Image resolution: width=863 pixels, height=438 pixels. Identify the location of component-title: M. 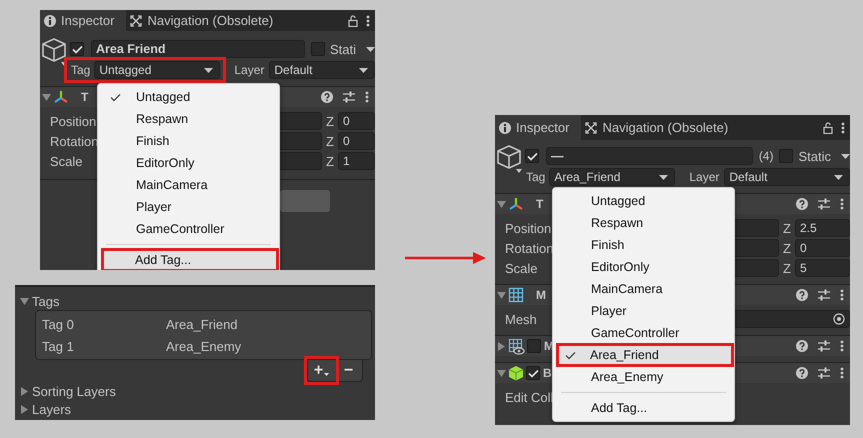
(541, 295).